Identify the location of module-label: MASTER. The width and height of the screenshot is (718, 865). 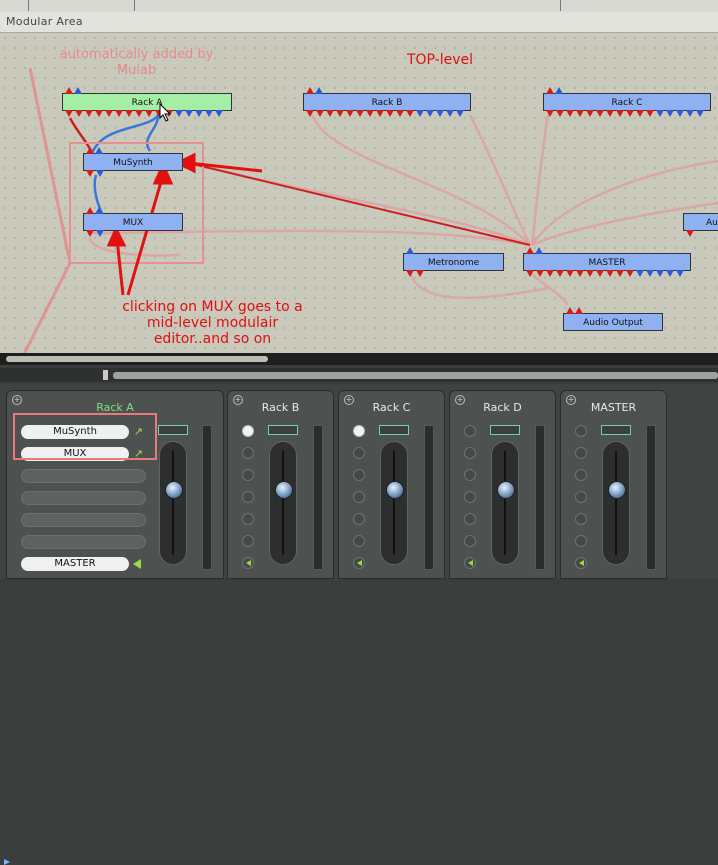
(607, 263).